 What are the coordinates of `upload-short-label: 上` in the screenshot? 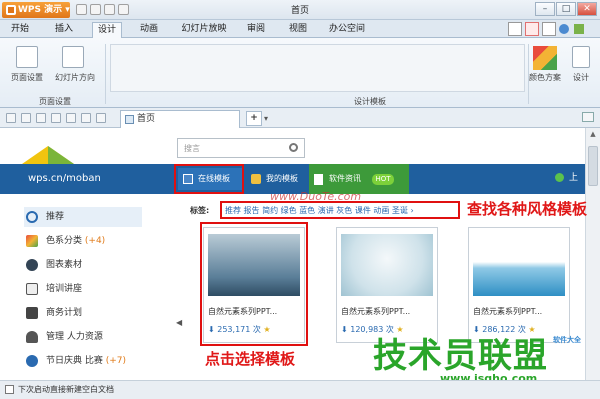 It's located at (573, 176).